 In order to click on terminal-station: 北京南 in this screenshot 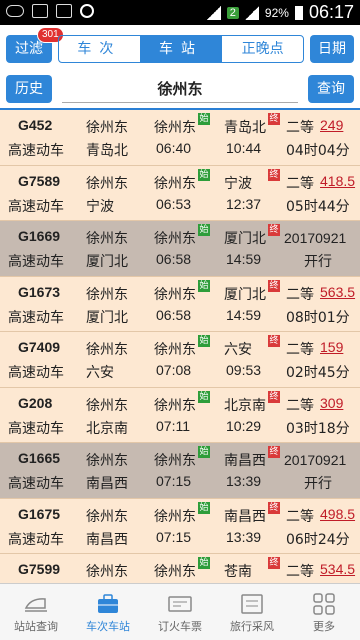, I will do `click(107, 428)`.